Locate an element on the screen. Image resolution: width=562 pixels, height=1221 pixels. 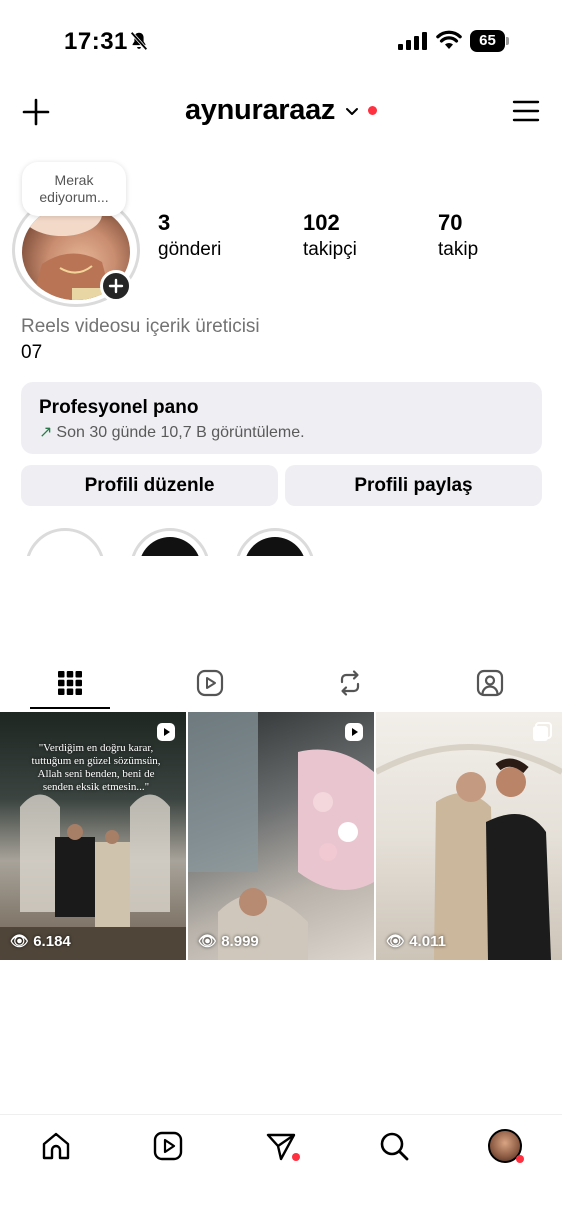
stat-followers: 102 takipçi is located at coordinates (330, 236).